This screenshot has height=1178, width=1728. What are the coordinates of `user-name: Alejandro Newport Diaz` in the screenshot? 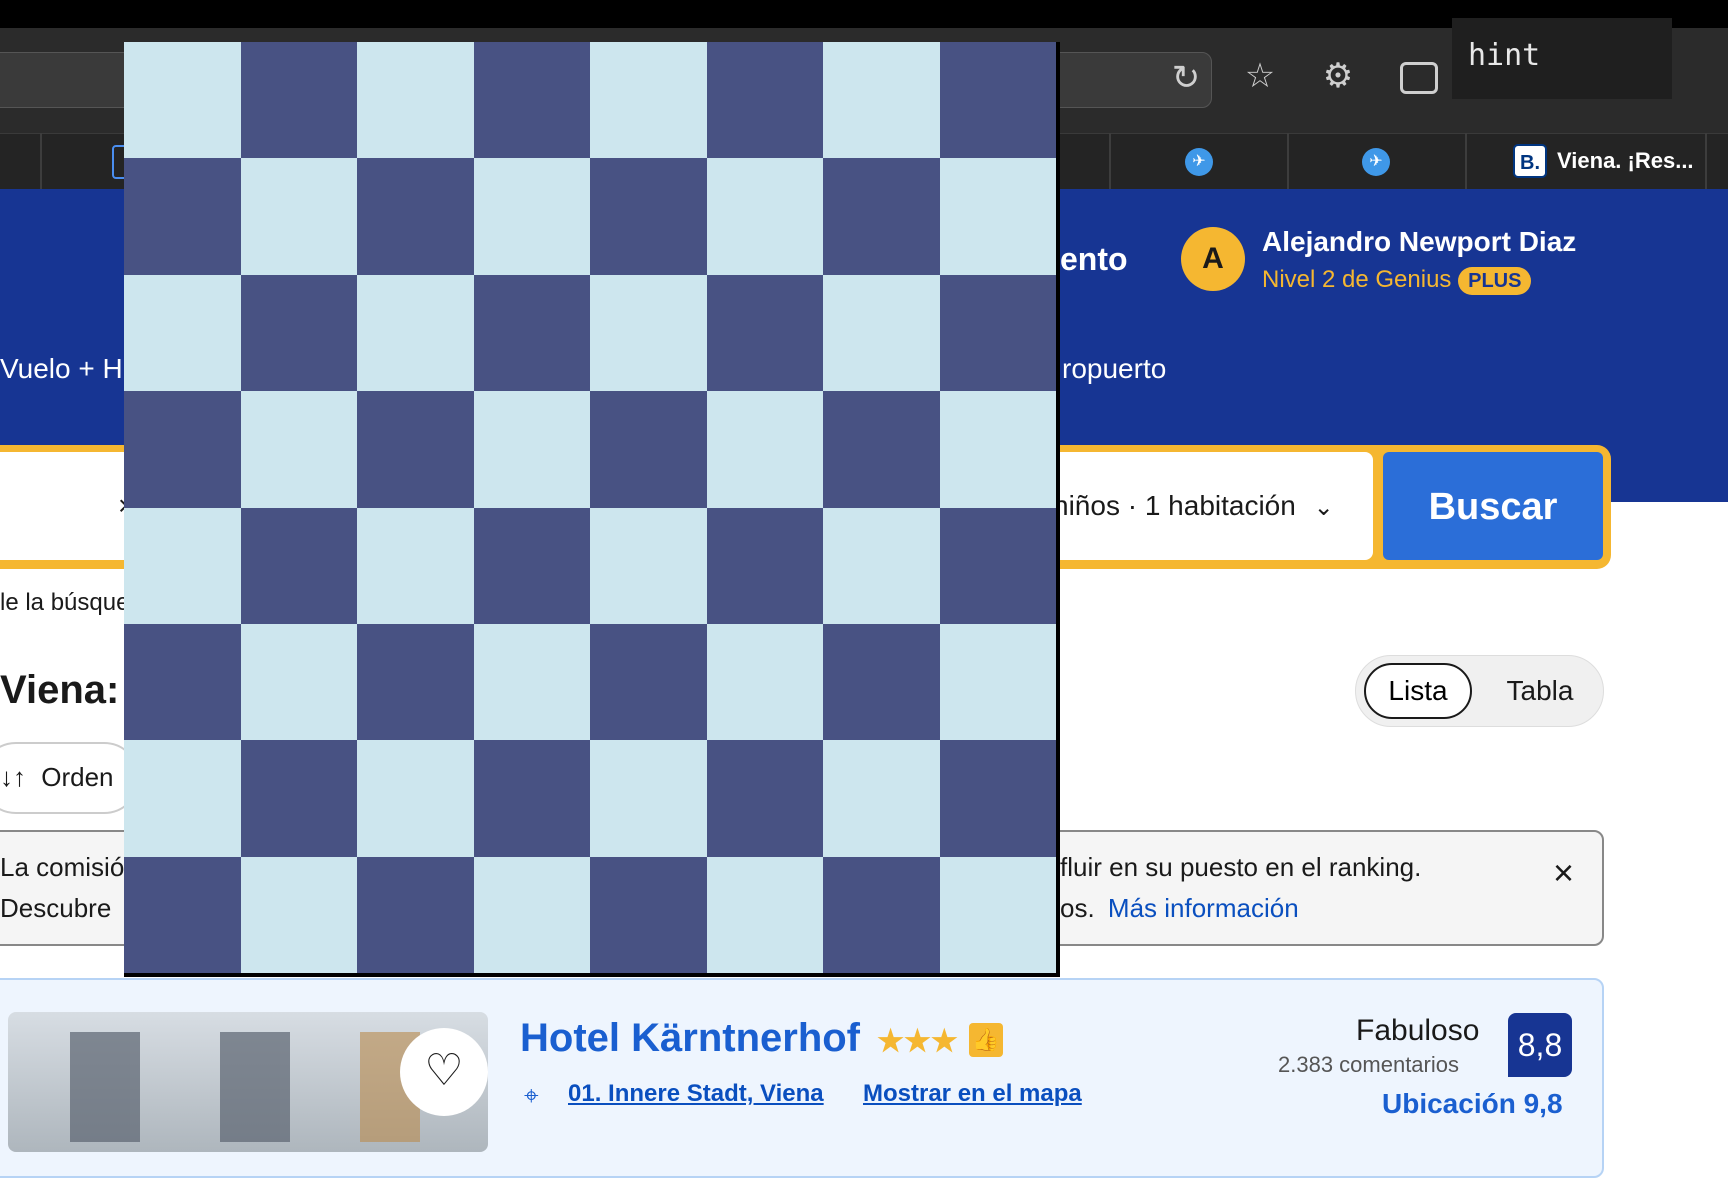 It's located at (1419, 242).